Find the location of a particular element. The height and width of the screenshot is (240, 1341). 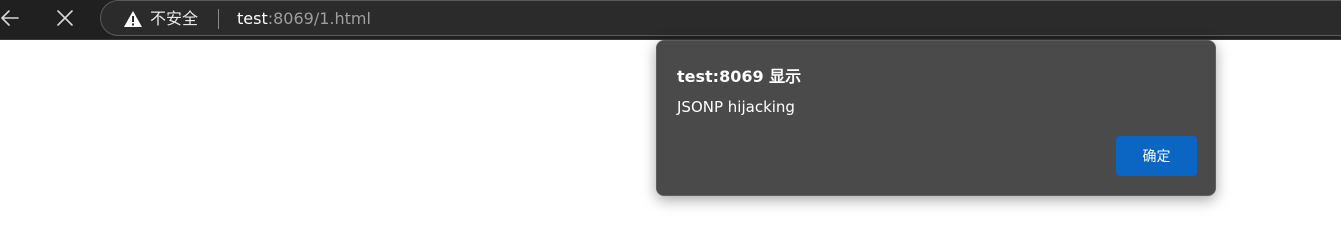

dialog-title: test:8069 显示 is located at coordinates (739, 76).